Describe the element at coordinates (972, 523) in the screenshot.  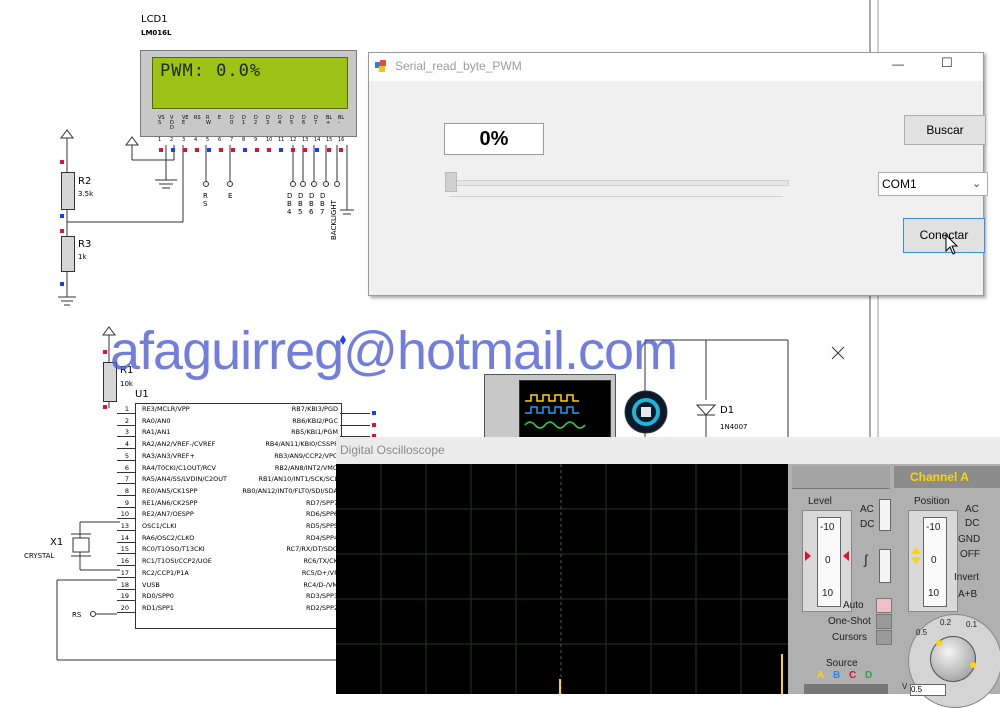
I see `position-dc-label: DC` at that location.